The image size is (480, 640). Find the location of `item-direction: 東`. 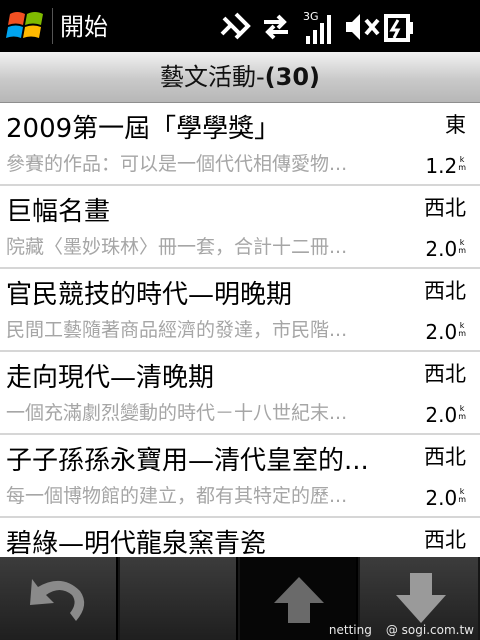

item-direction: 東 is located at coordinates (455, 125).